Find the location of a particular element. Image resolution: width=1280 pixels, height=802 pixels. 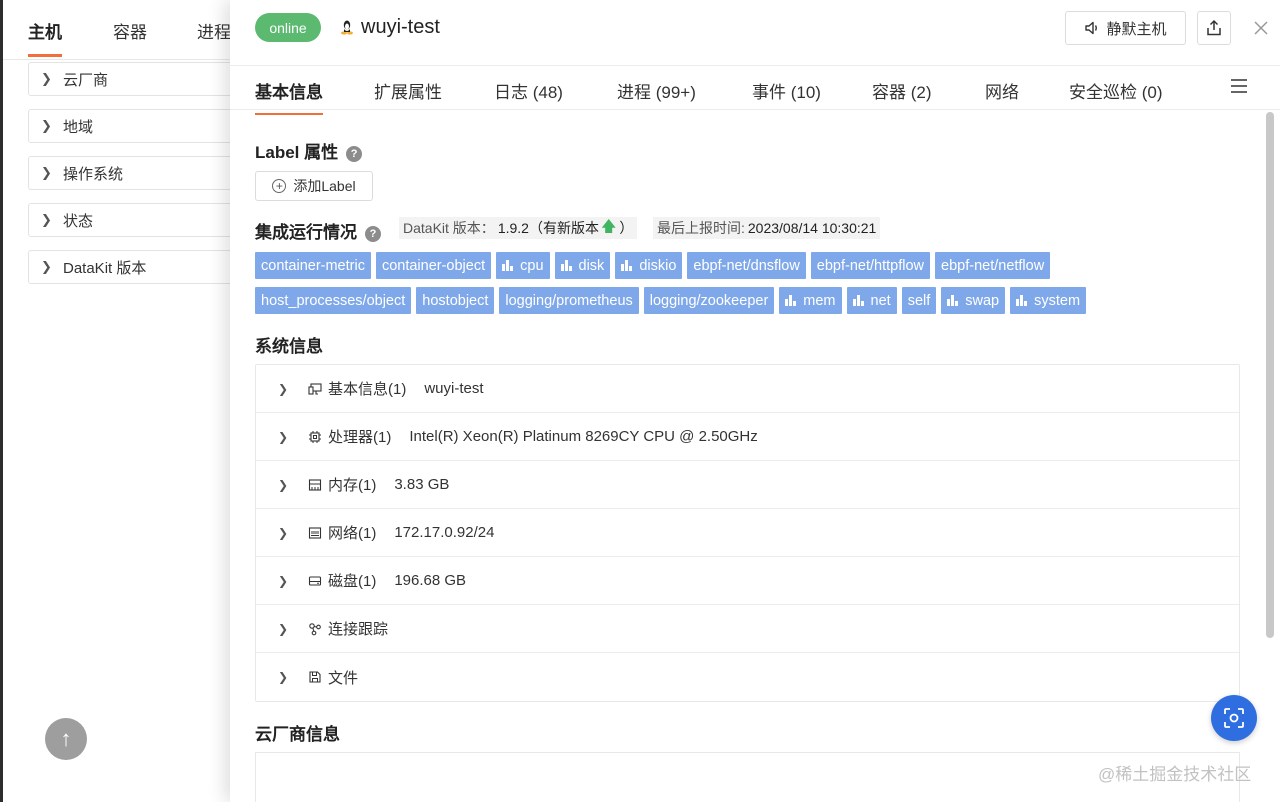

integration-chip: system is located at coordinates (1048, 300).